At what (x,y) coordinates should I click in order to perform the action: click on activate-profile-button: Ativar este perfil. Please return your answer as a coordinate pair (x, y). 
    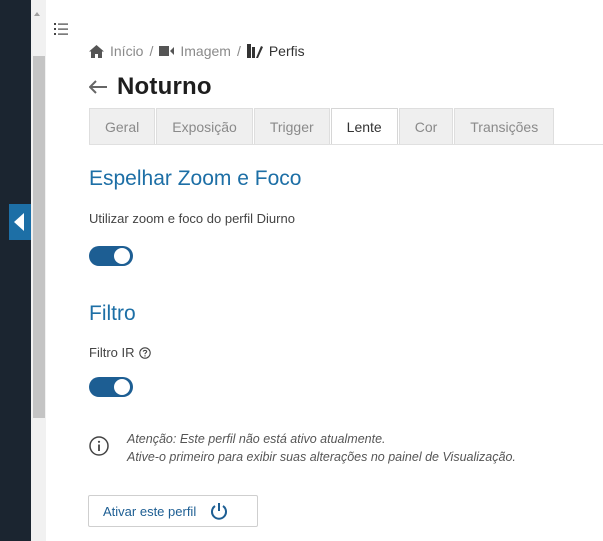
    Looking at the image, I should click on (173, 511).